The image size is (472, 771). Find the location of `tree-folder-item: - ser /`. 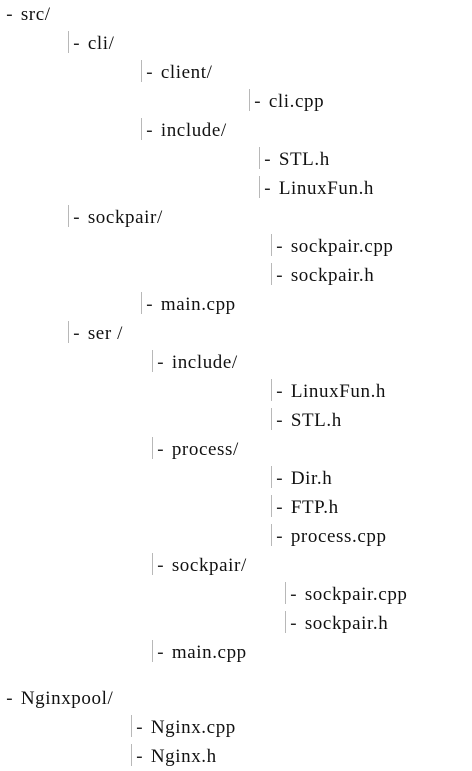

tree-folder-item: - ser / is located at coordinates (95, 334).